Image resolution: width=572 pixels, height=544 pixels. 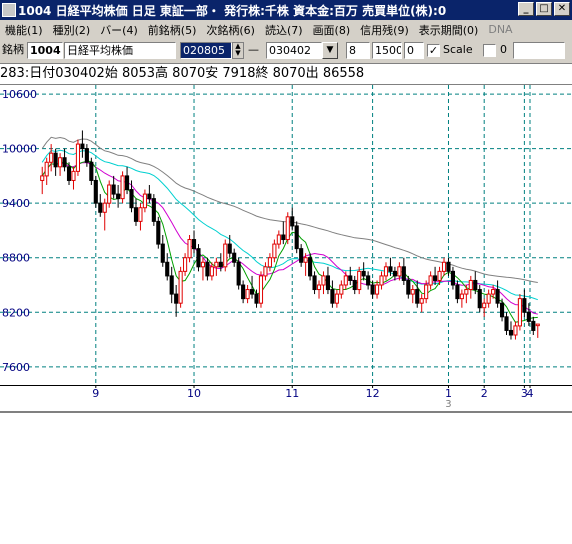 What do you see at coordinates (294, 50) in the screenshot?
I see `date-to-input: 030402` at bounding box center [294, 50].